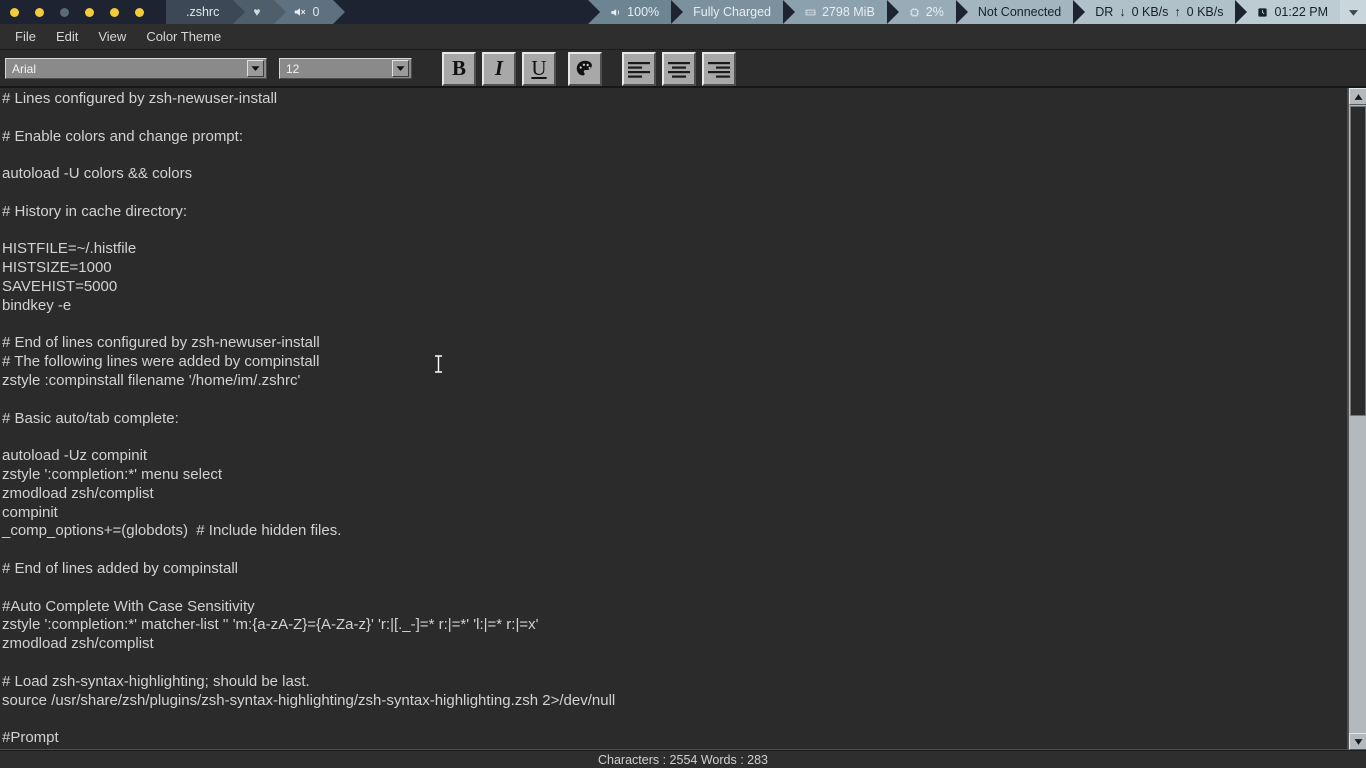 The height and width of the screenshot is (768, 1366). Describe the element at coordinates (120, 568) in the screenshot. I see `editor-line: # End of lines added by compinstall` at that location.